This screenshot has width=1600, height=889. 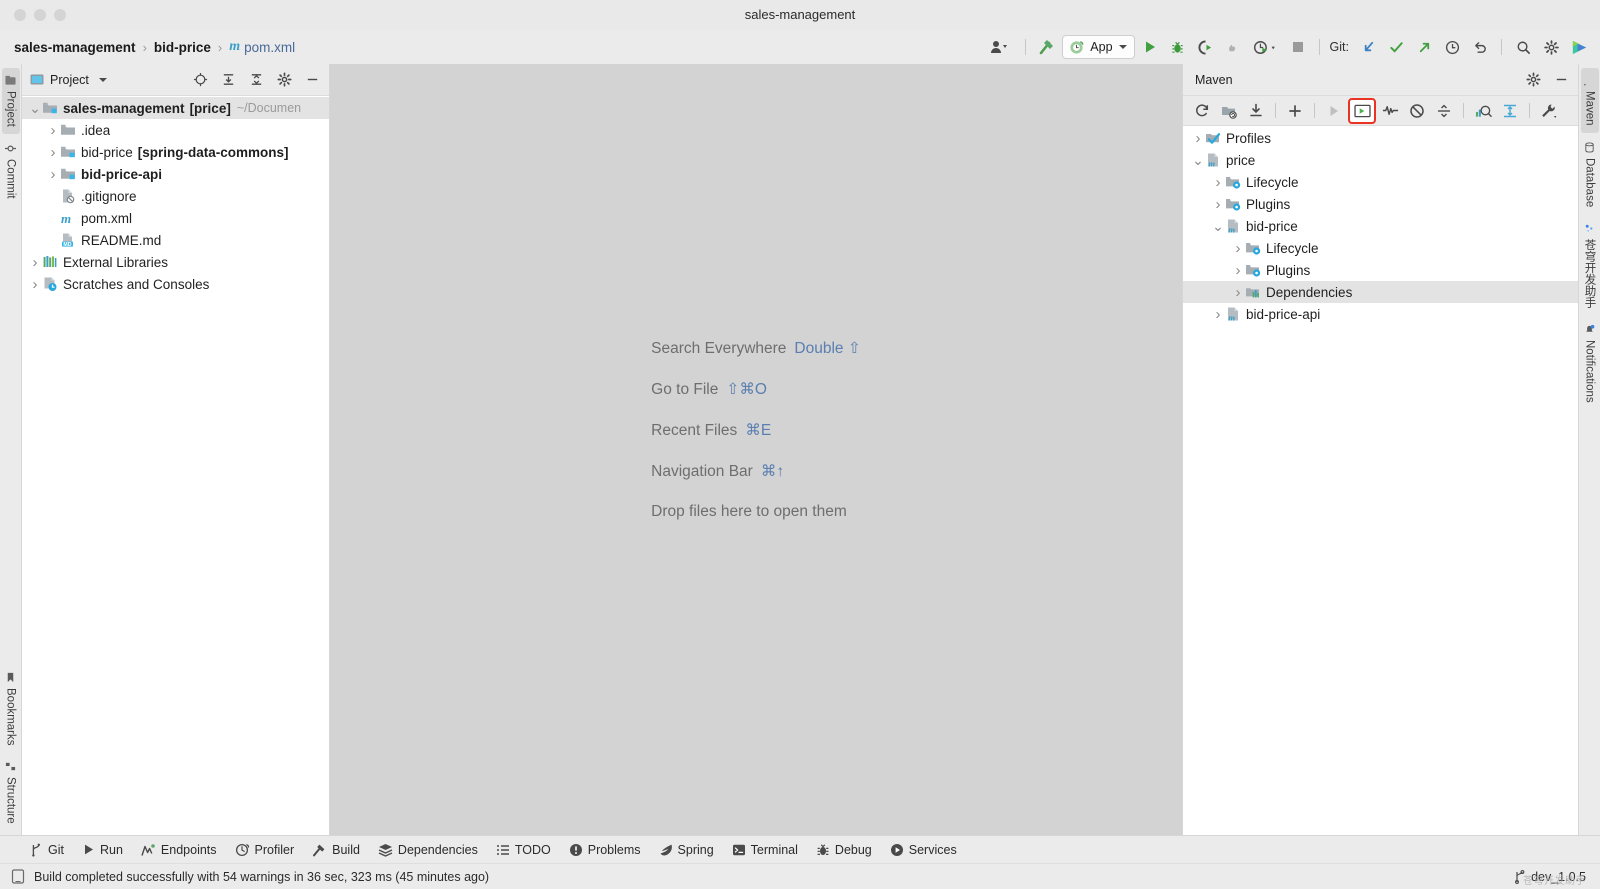 I want to click on tool-window-button-debug: Debug, so click(x=844, y=850).